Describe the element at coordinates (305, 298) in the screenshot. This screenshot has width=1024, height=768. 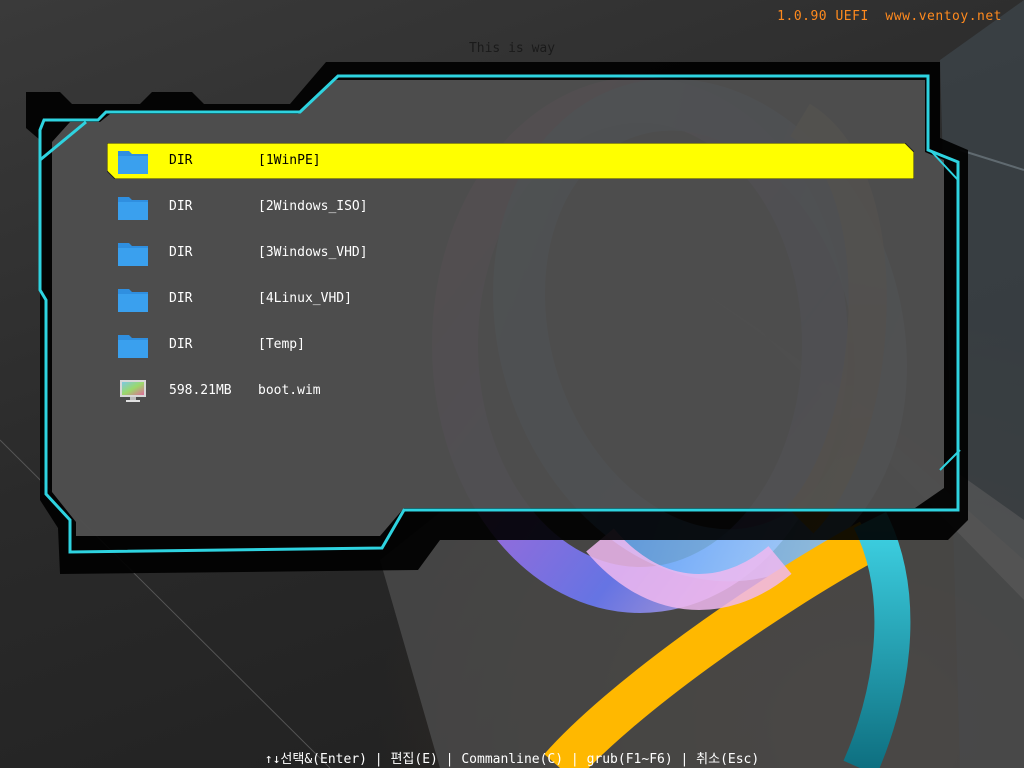
I see `entry-name: [4Linux_VHD]` at that location.